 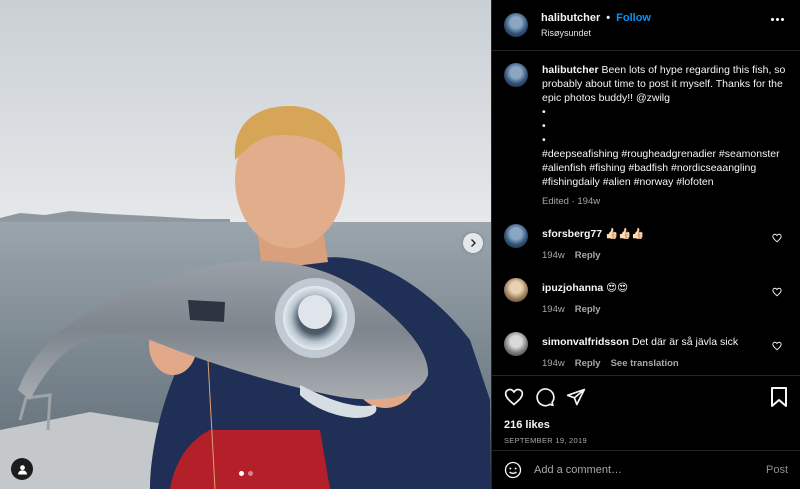 I want to click on post-comment-button: Post, so click(x=777, y=470).